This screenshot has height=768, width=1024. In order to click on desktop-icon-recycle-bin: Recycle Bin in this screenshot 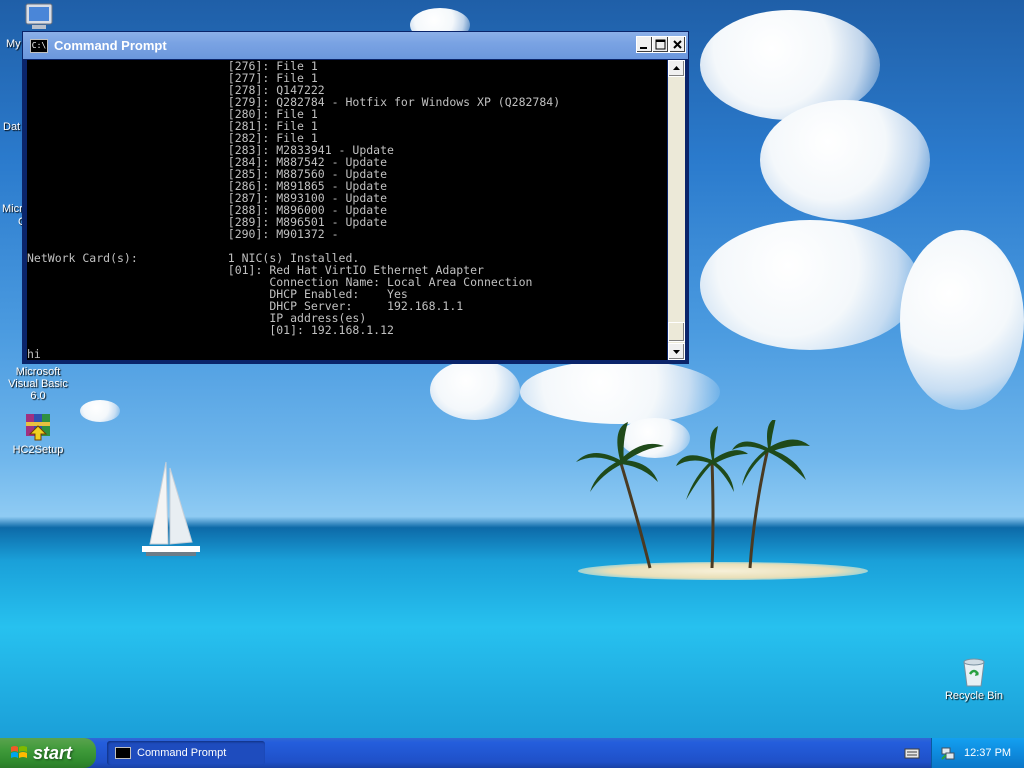, I will do `click(974, 679)`.